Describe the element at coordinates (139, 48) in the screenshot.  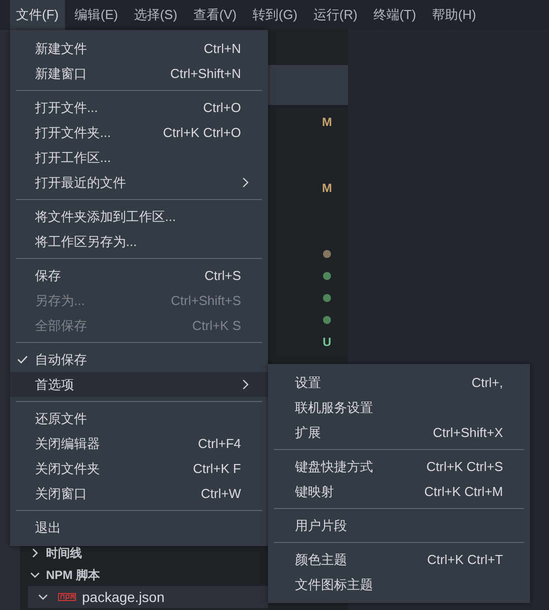
I see `menu-item: 新建文件 Ctrl+N` at that location.